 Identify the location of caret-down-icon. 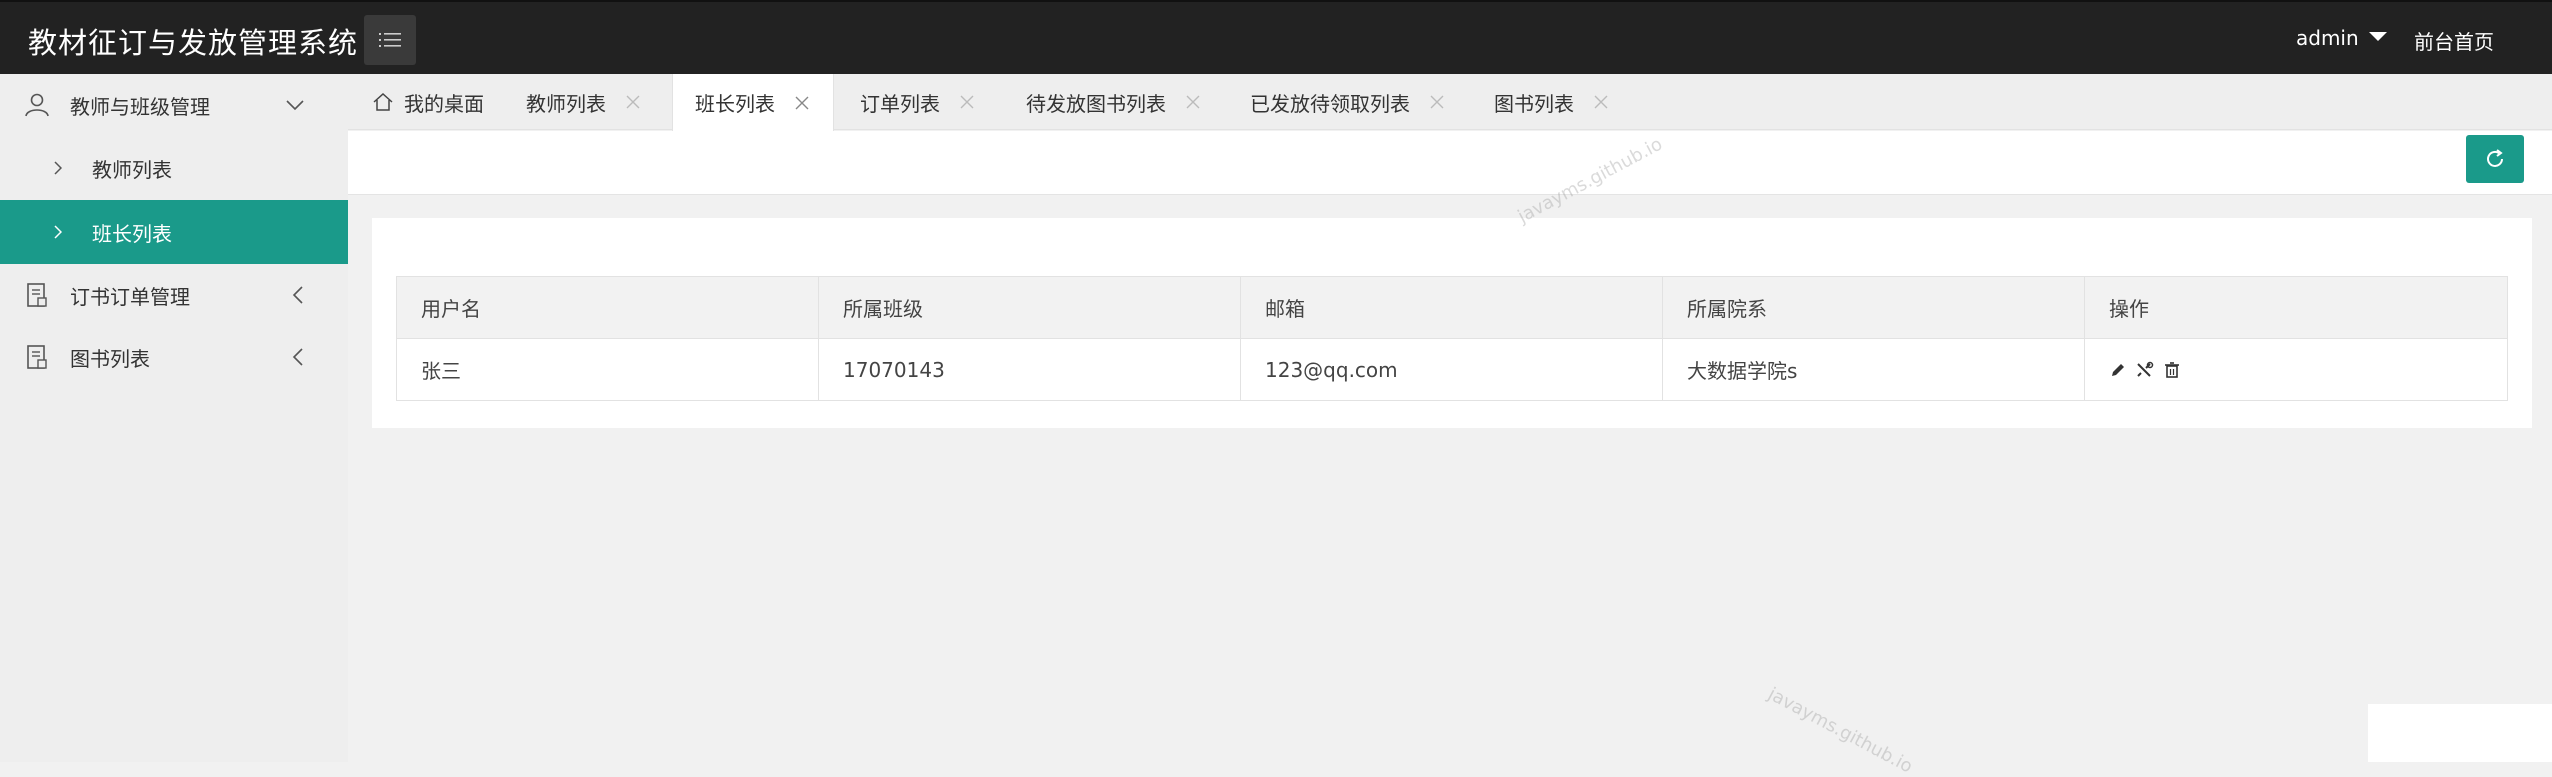
(2377, 36).